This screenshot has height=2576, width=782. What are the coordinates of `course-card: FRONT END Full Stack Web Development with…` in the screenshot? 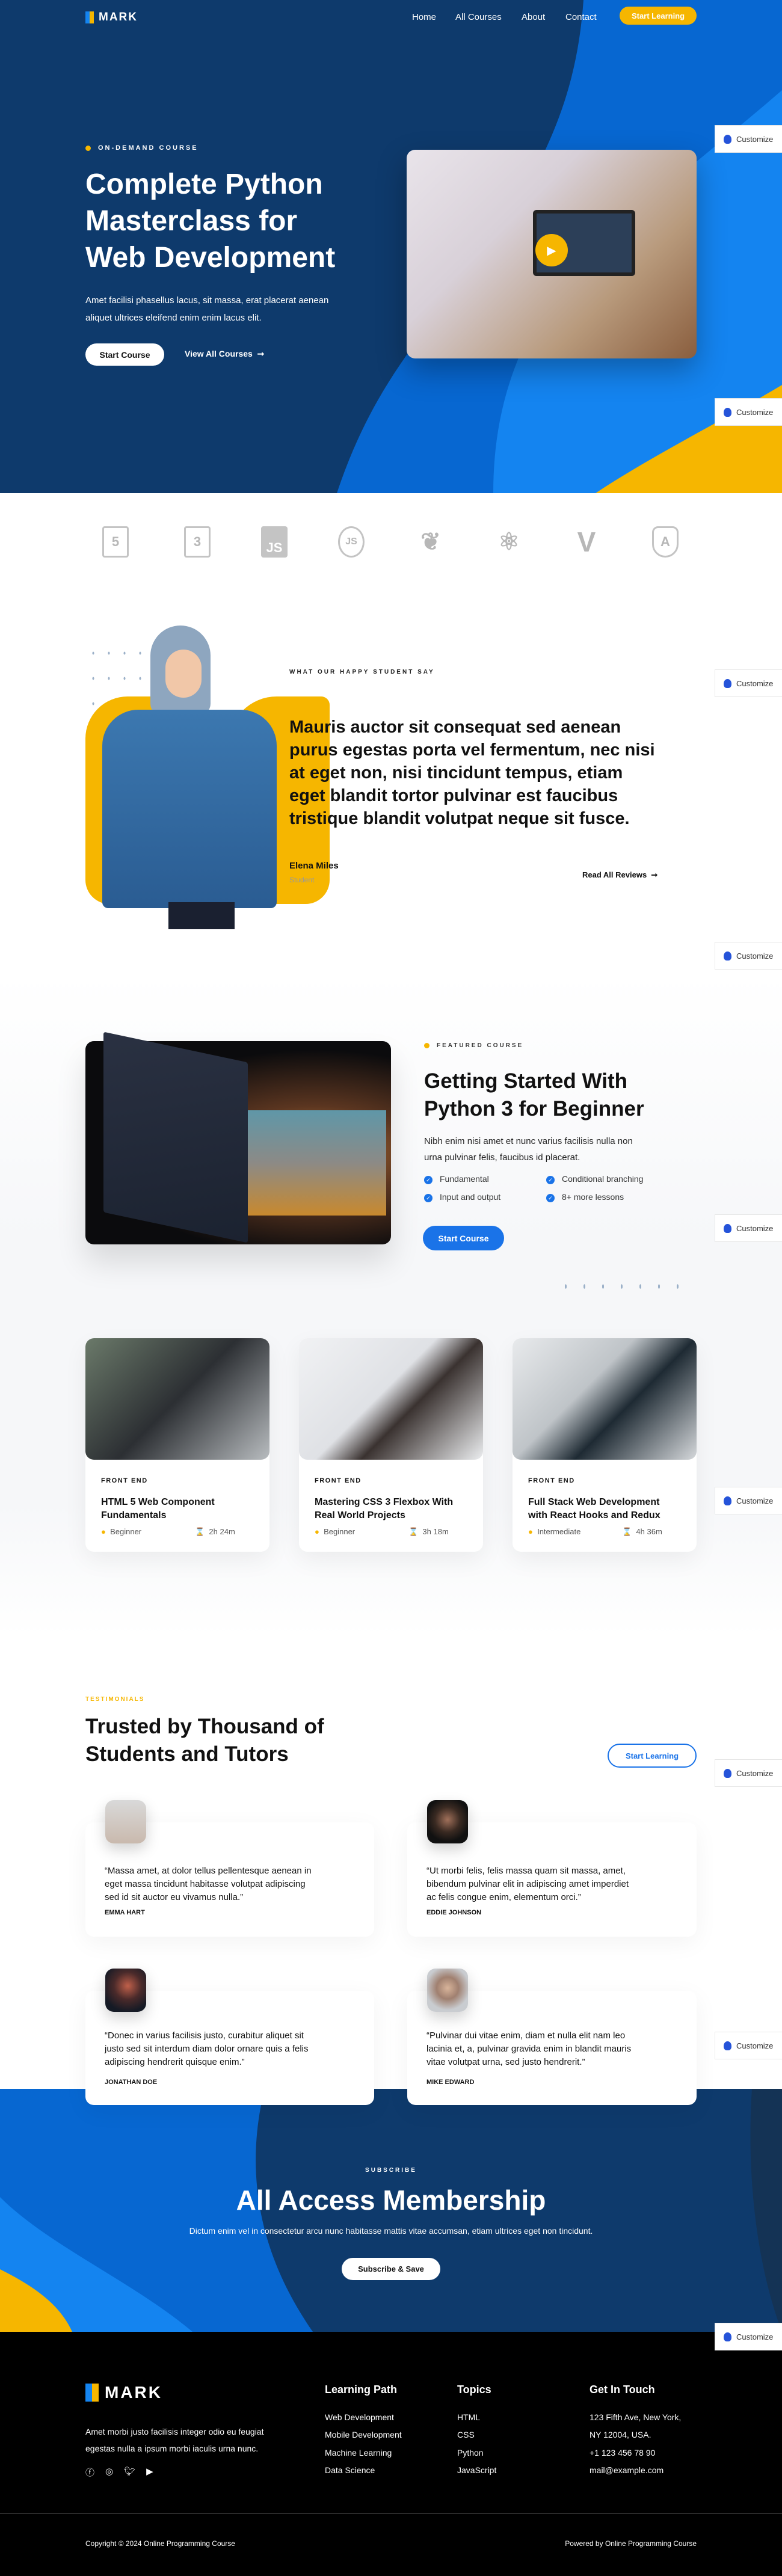 It's located at (605, 1445).